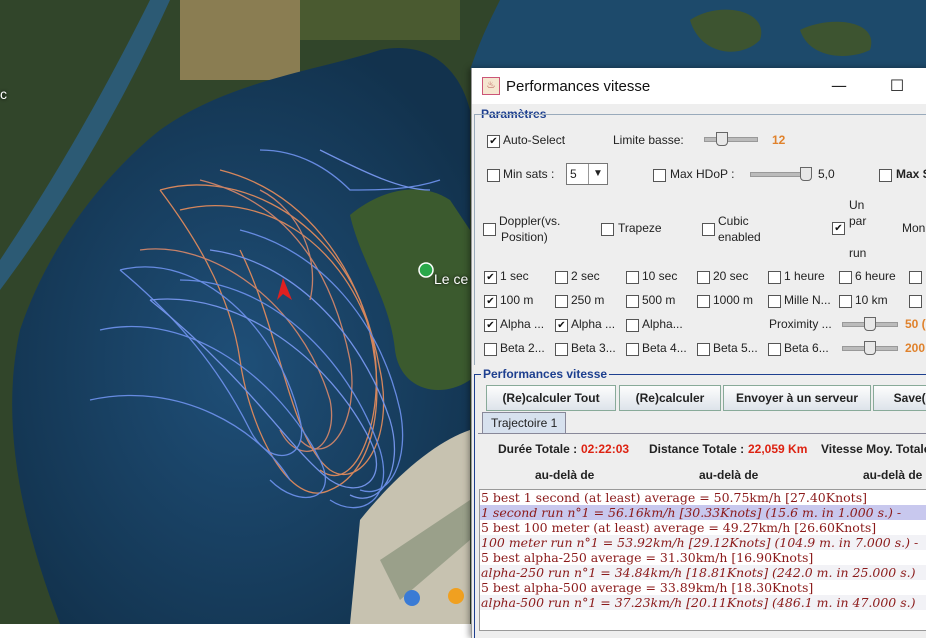  Describe the element at coordinates (632, 301) in the screenshot. I see `distance-500m-checkbox` at that location.